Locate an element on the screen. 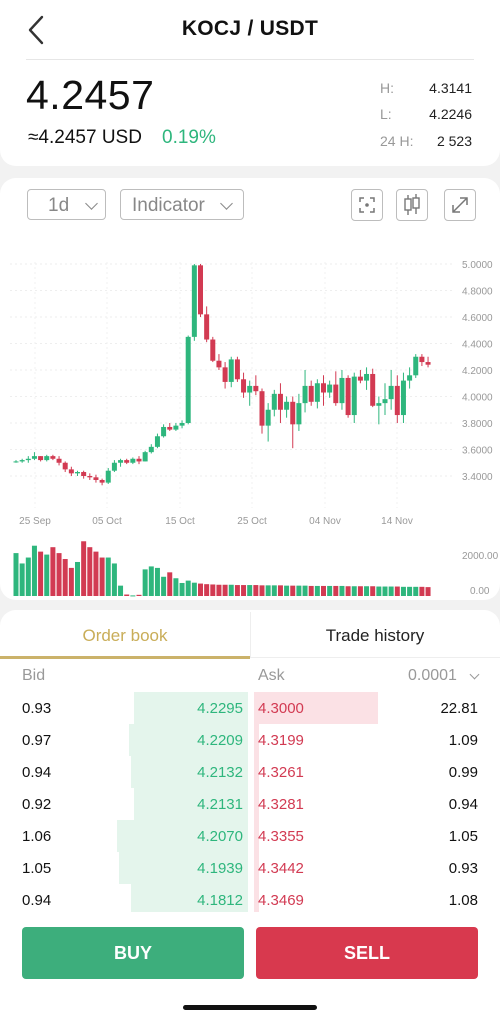  ask-quantity: 1.09 is located at coordinates (463, 740).